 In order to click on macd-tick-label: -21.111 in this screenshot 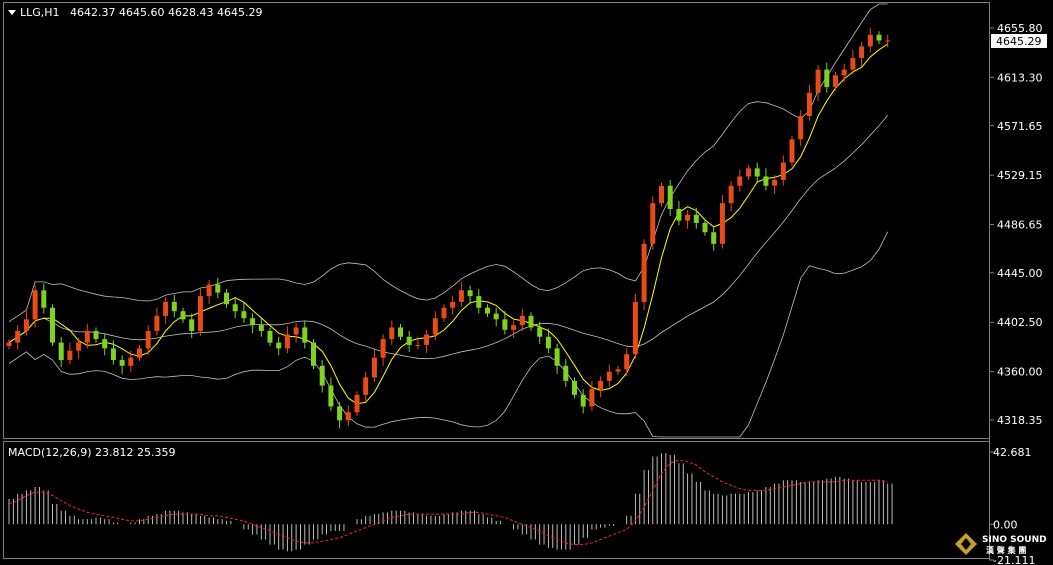, I will do `click(1014, 559)`.